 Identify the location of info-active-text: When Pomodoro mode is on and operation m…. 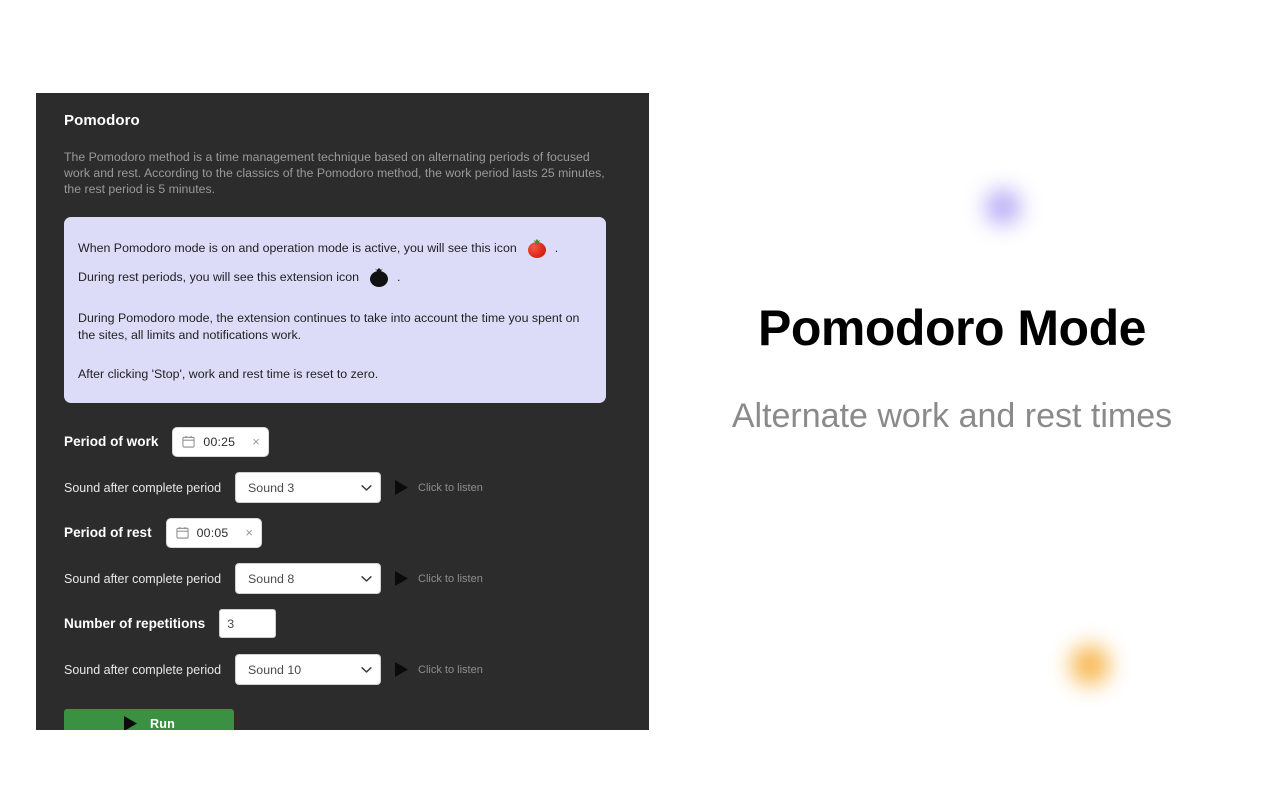
(297, 248).